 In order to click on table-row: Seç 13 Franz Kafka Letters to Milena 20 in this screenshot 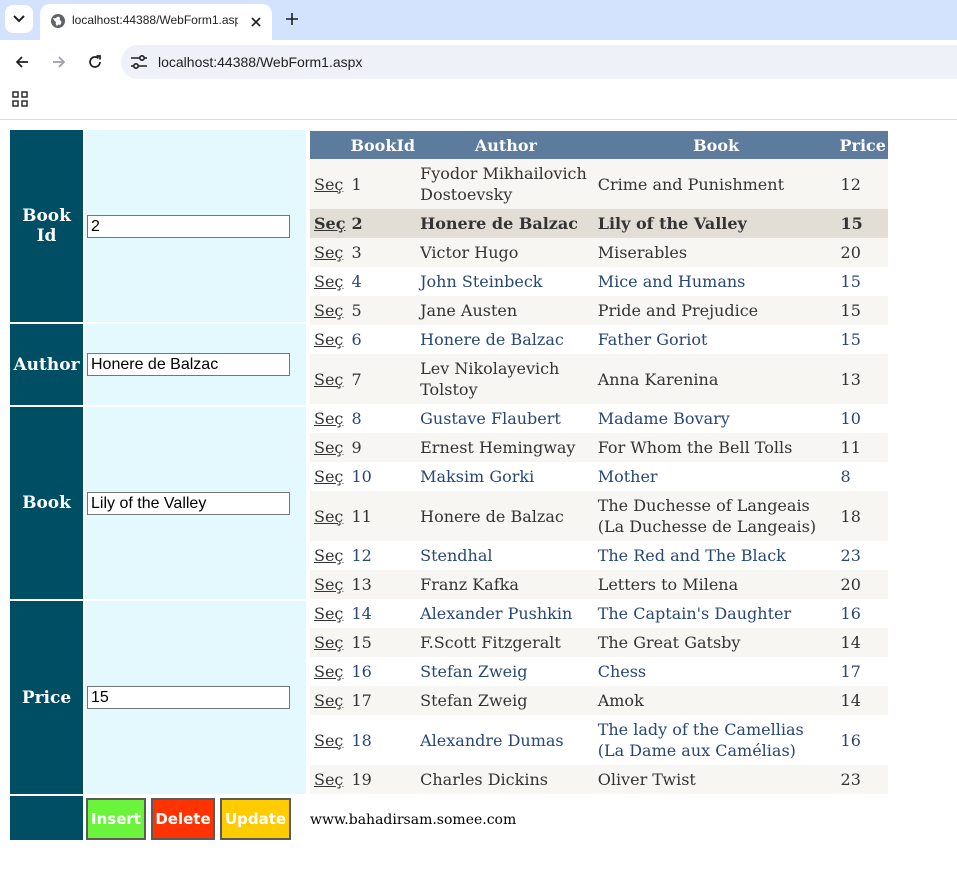, I will do `click(599, 584)`.